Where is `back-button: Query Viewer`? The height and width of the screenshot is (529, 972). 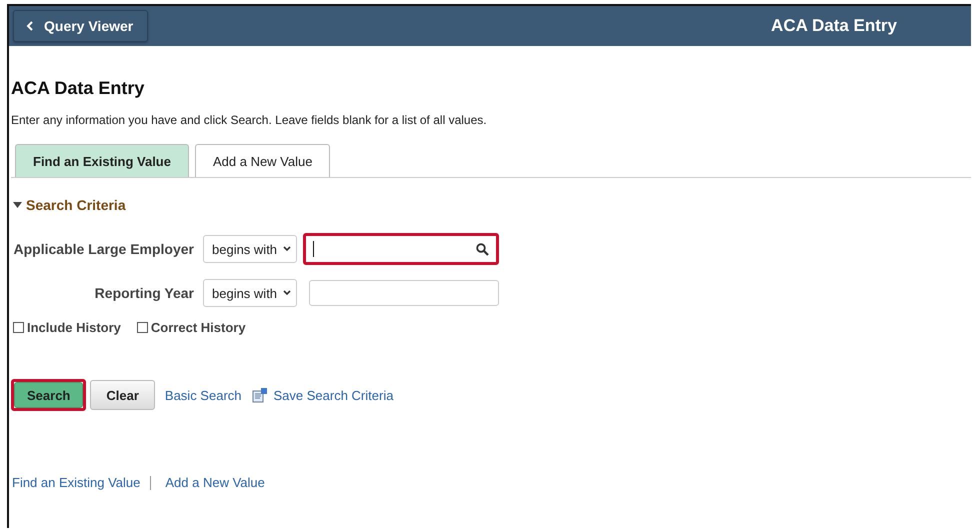 back-button: Query Viewer is located at coordinates (80, 26).